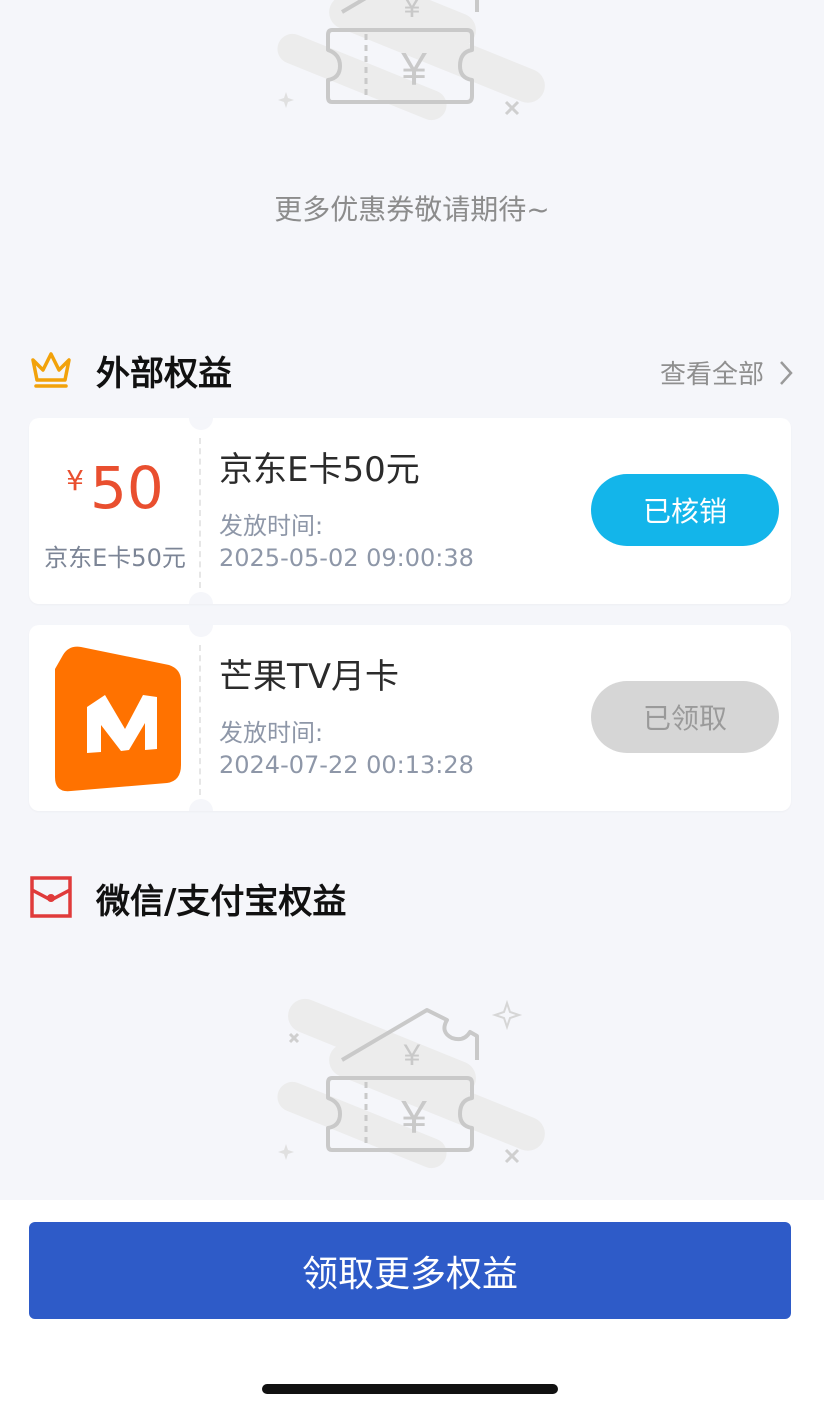  What do you see at coordinates (346, 765) in the screenshot?
I see `issue-time-value: 2024-07-22 00:13:28` at bounding box center [346, 765].